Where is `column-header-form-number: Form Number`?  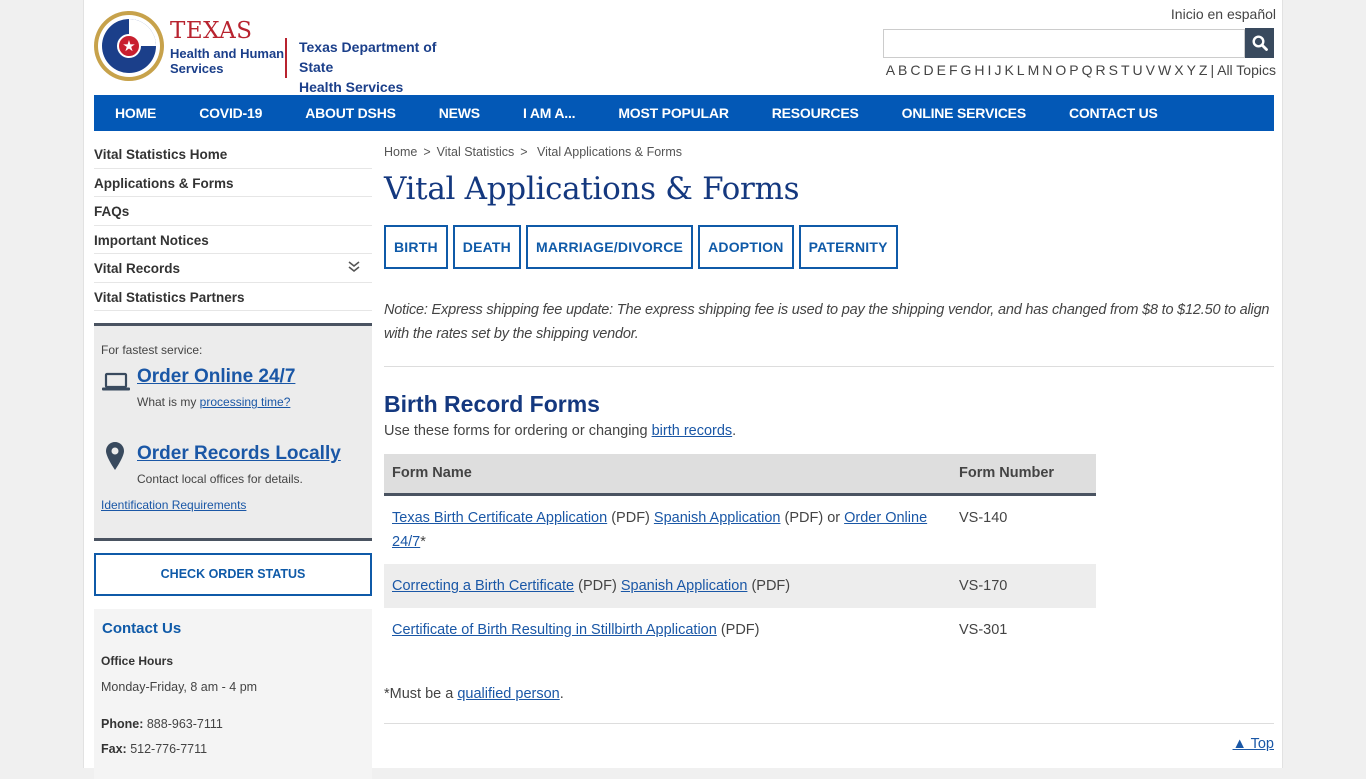
column-header-form-number: Form Number is located at coordinates (1023, 475).